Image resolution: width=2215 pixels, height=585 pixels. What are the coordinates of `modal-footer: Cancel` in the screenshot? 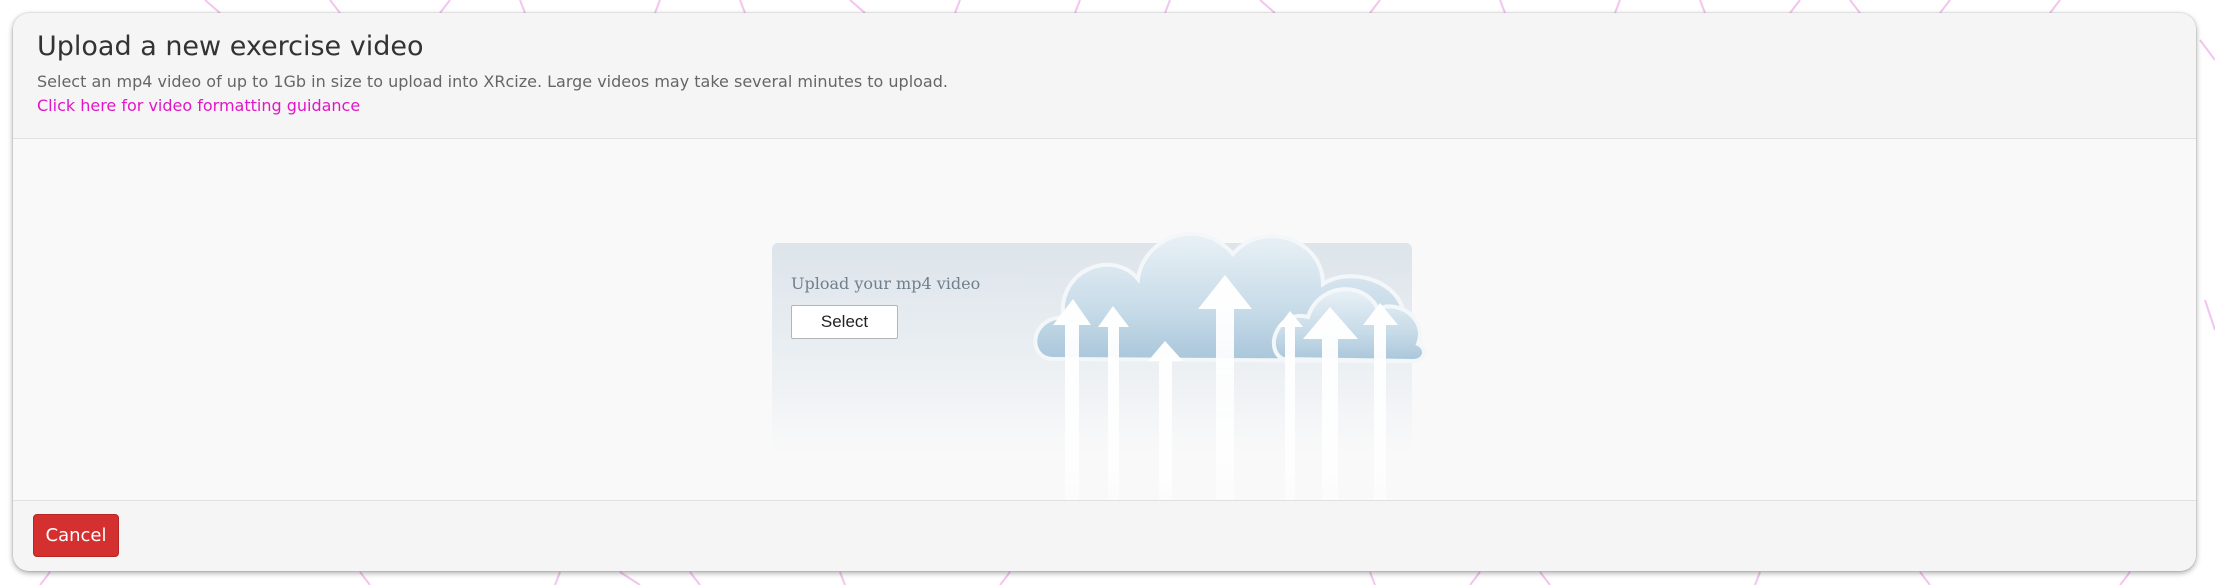 It's located at (1104, 535).